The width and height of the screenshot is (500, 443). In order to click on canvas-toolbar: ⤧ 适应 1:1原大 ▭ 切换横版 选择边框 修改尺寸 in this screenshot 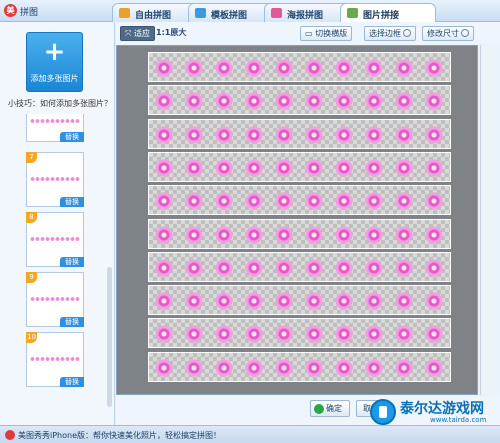, I will do `click(308, 33)`.